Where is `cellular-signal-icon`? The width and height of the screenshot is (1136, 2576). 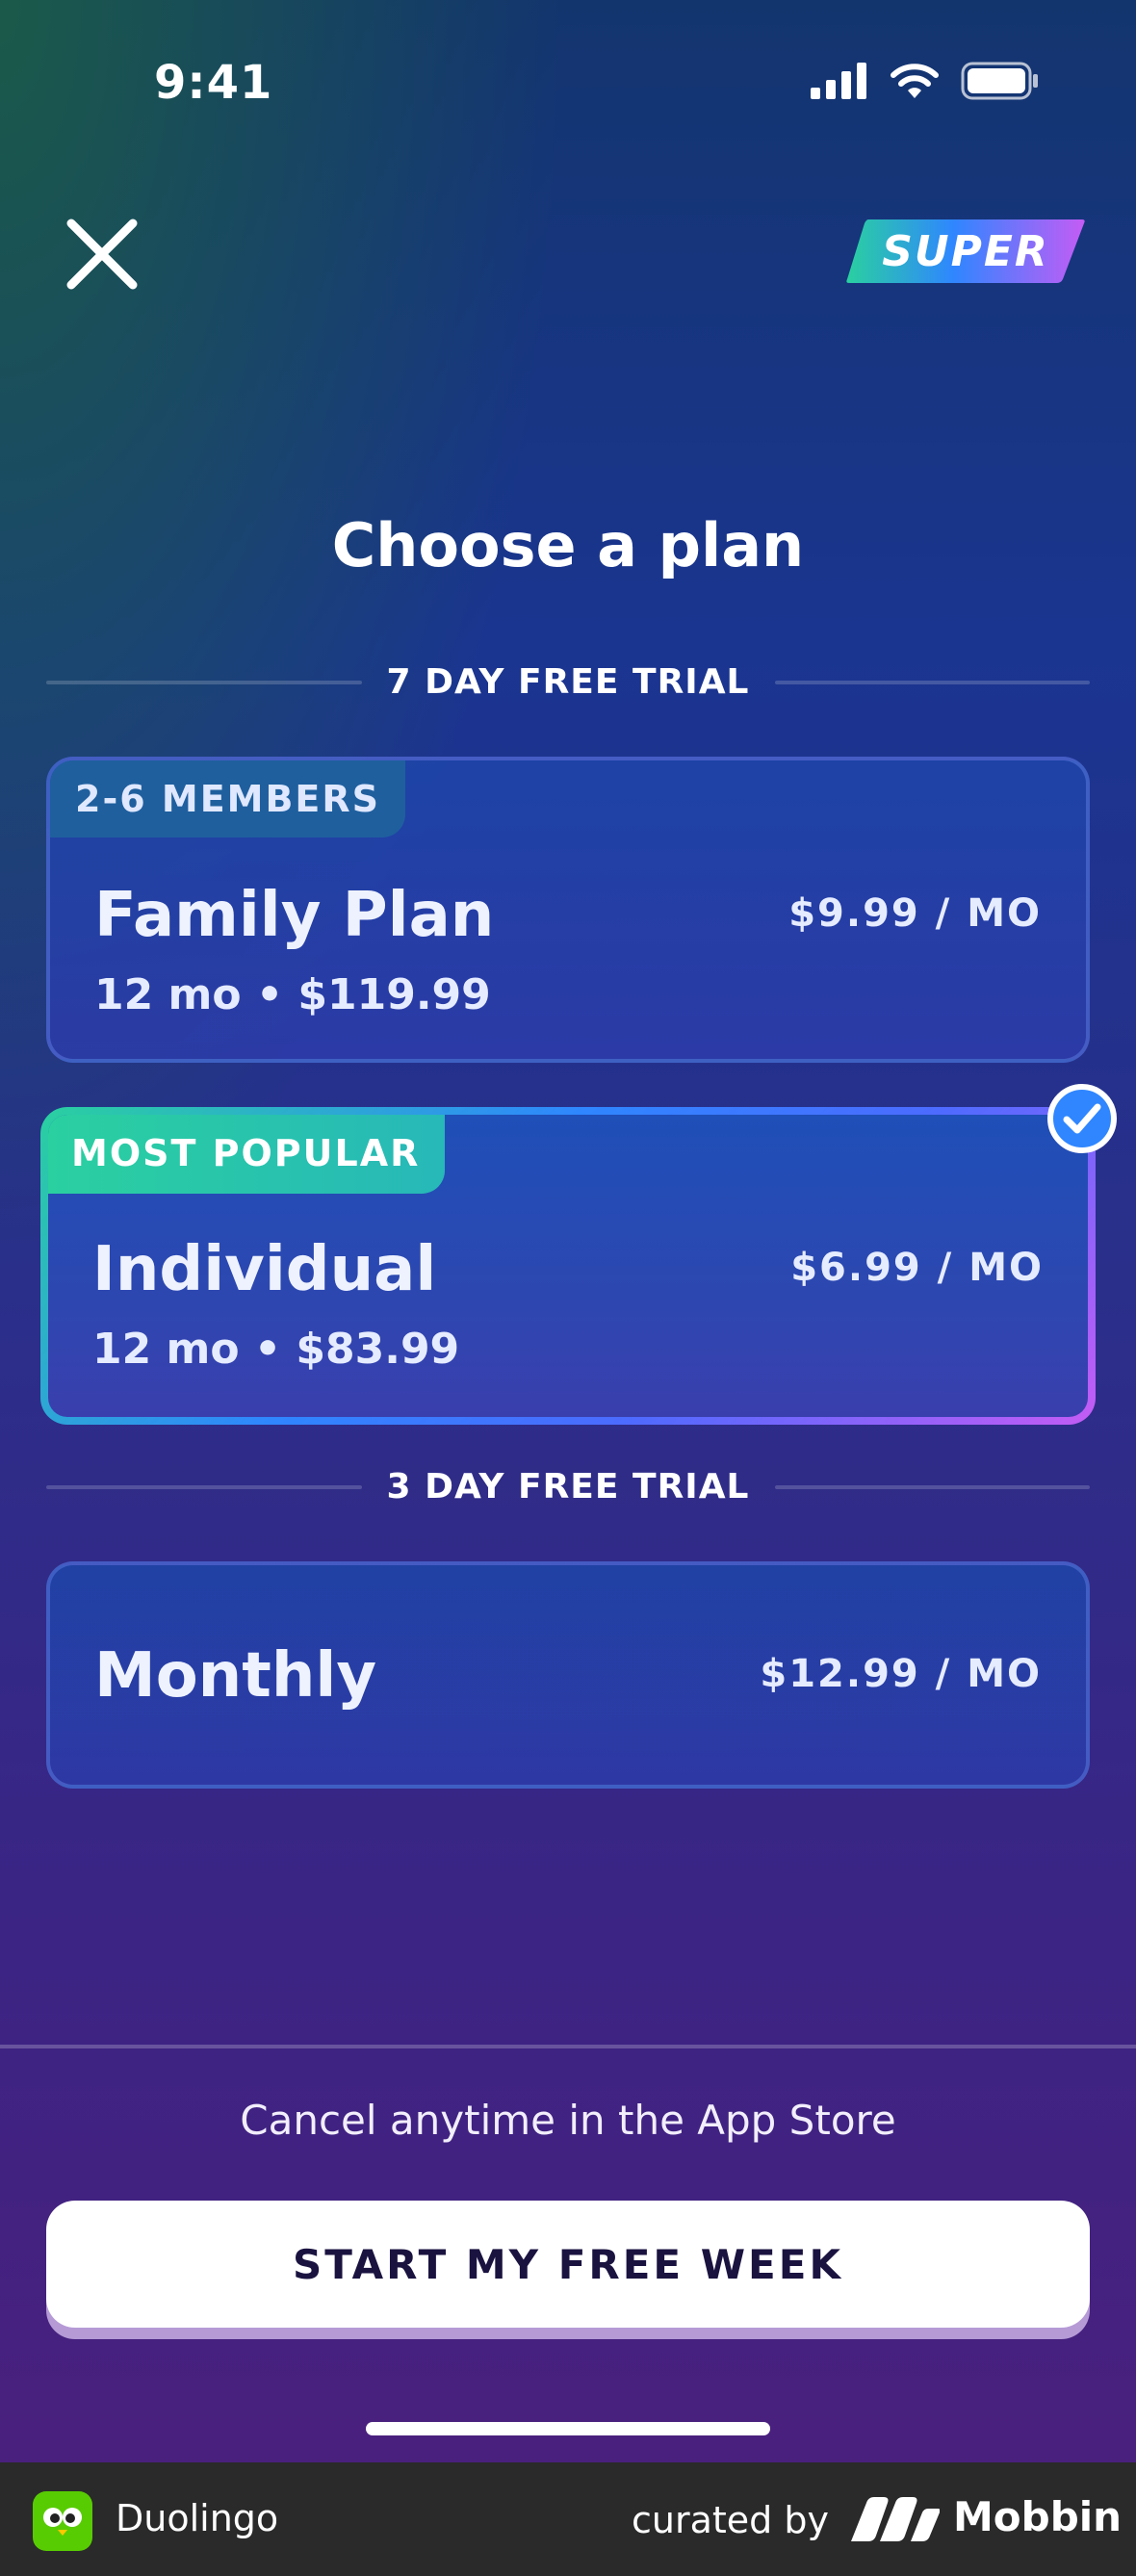
cellular-signal-icon is located at coordinates (839, 81).